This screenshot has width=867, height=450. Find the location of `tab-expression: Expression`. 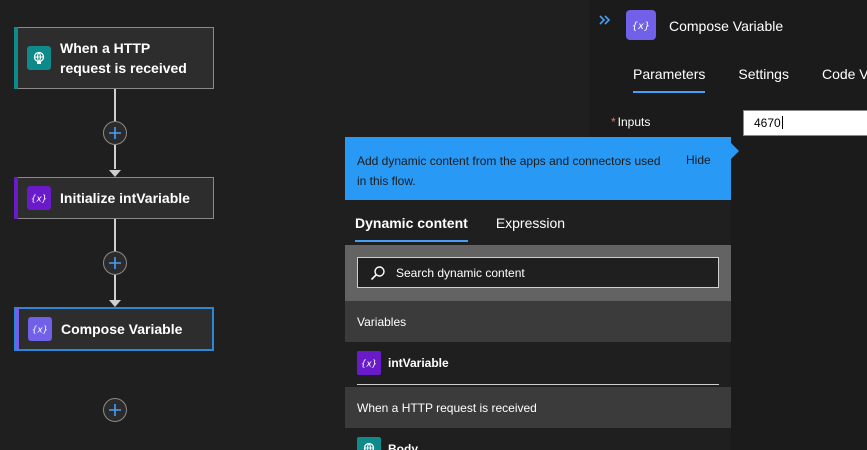

tab-expression: Expression is located at coordinates (530, 228).